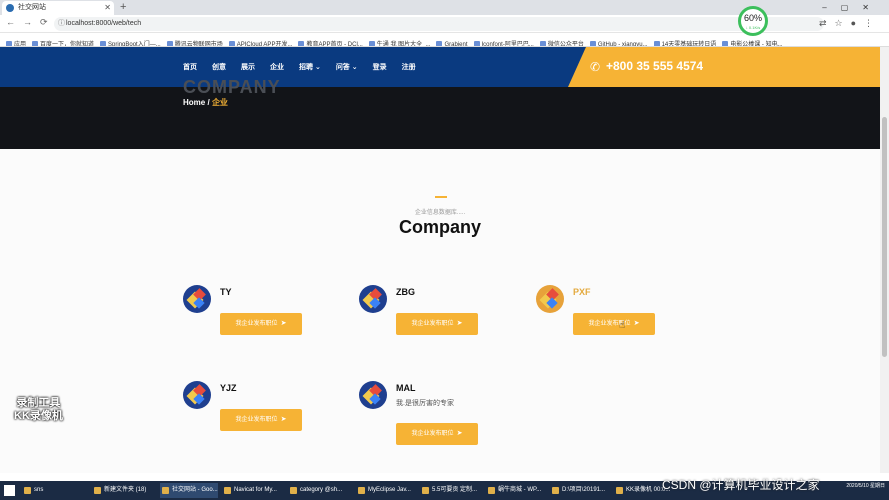 The width and height of the screenshot is (889, 500). What do you see at coordinates (226, 292) in the screenshot?
I see `company-name: TY` at bounding box center [226, 292].